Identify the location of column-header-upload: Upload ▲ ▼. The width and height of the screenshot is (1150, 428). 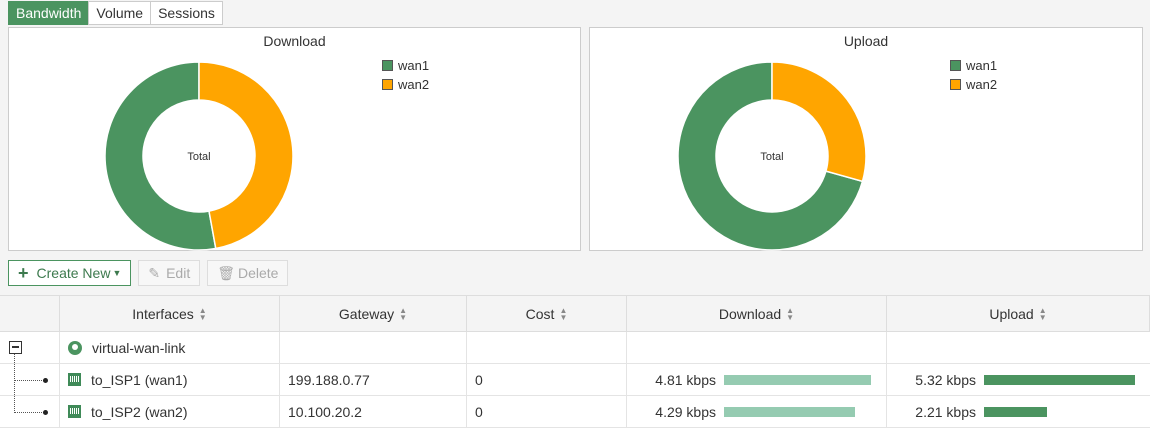
(1018, 313).